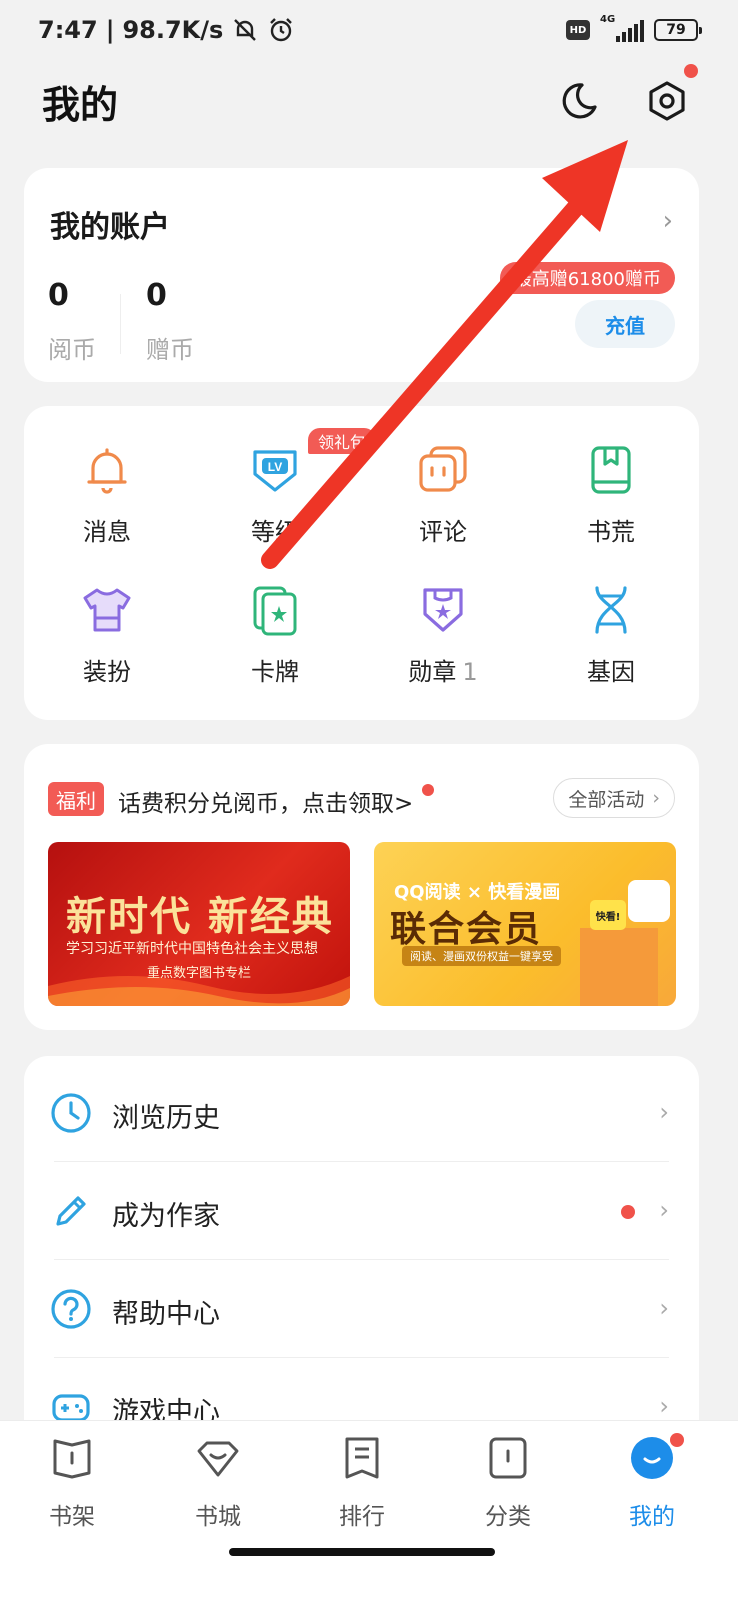 Image resolution: width=738 pixels, height=1600 pixels. What do you see at coordinates (443, 494) in the screenshot?
I see `grid-item-comments: 评论` at bounding box center [443, 494].